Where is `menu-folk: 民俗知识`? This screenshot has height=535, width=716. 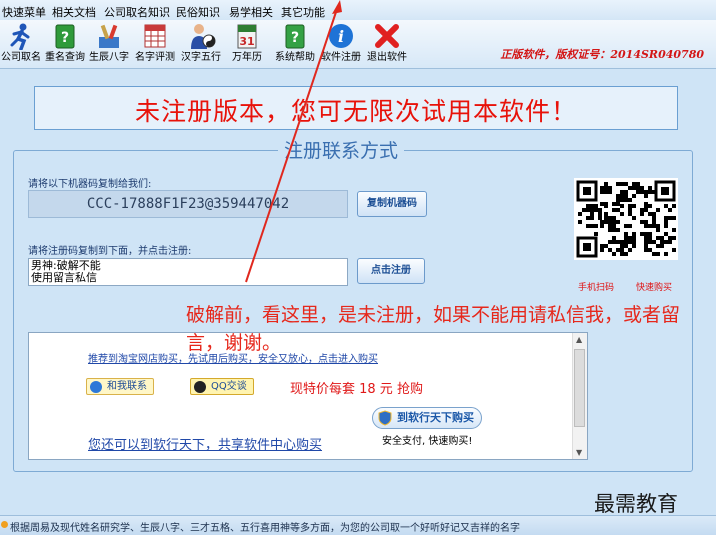
menu-folk: 民俗知识 is located at coordinates (198, 12).